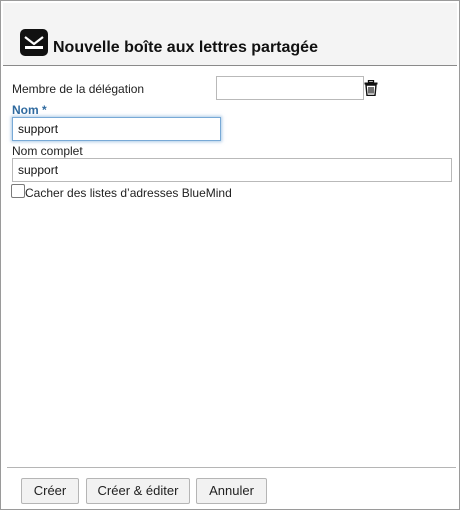 The height and width of the screenshot is (510, 460). I want to click on create-and-edit-button: Créer & éditer, so click(138, 491).